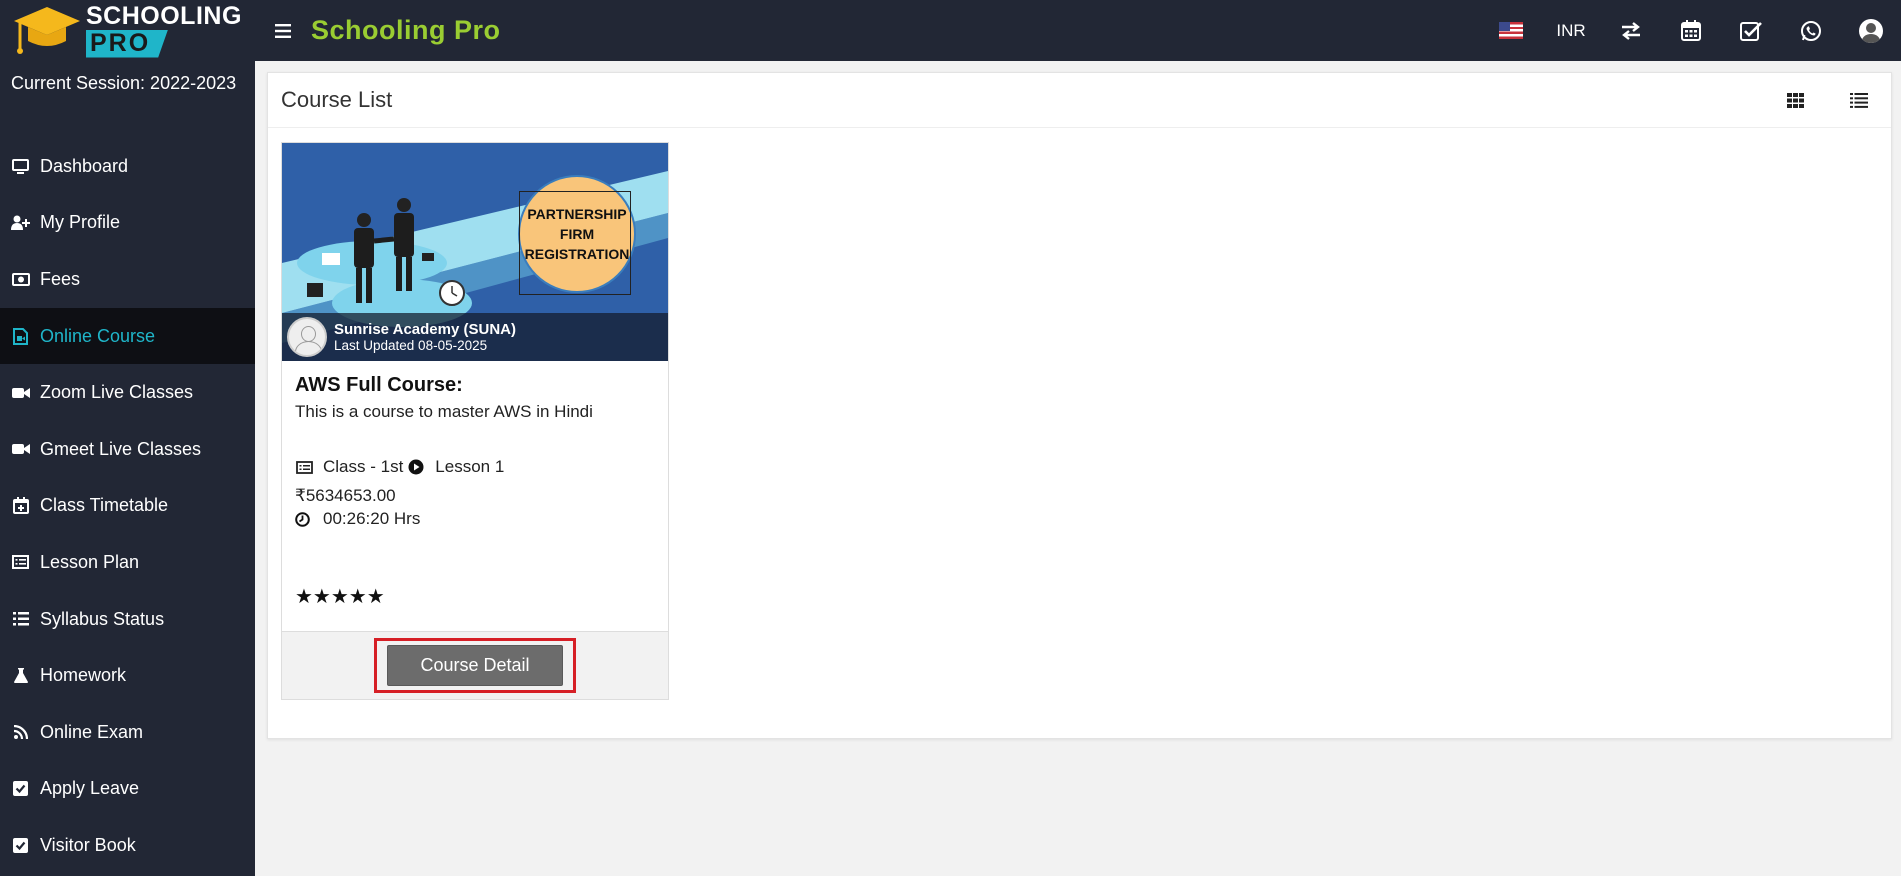 The width and height of the screenshot is (1901, 876). I want to click on sidebar-item-visitor-book: Visitor Book, so click(127, 845).